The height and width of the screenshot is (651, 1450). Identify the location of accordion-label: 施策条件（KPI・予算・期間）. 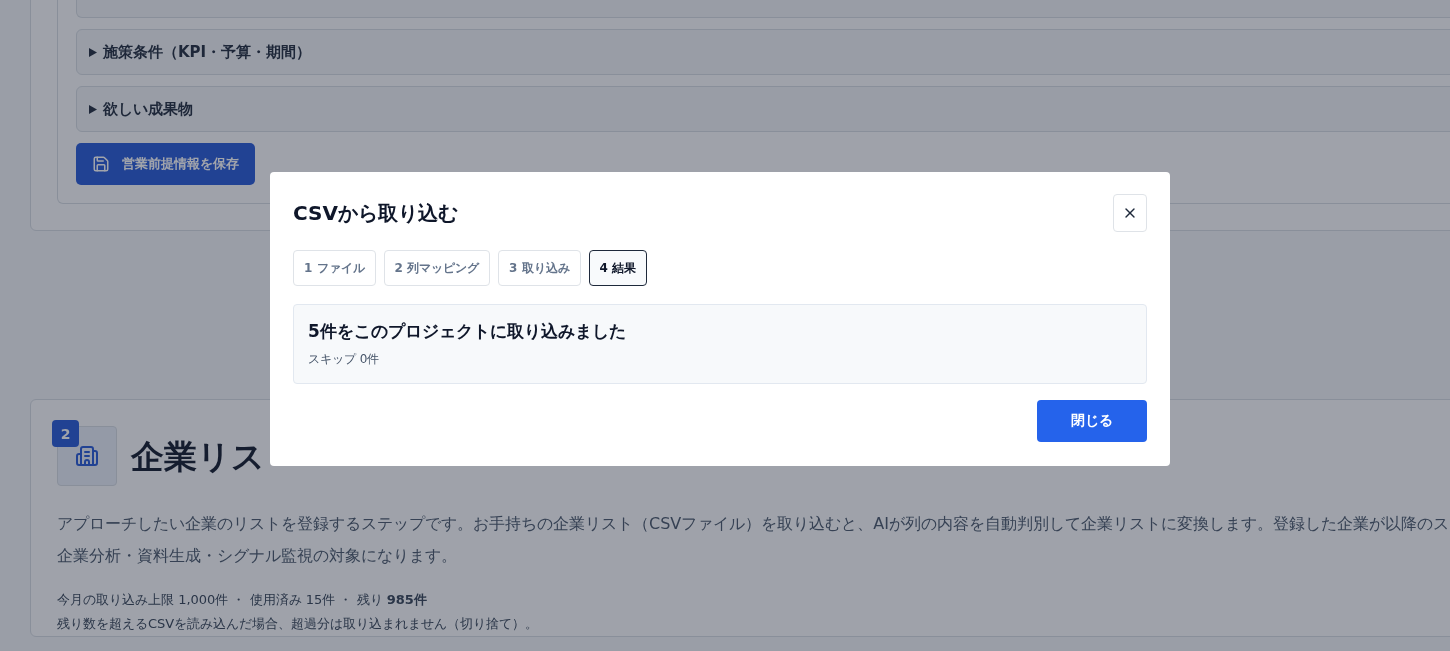
(207, 52).